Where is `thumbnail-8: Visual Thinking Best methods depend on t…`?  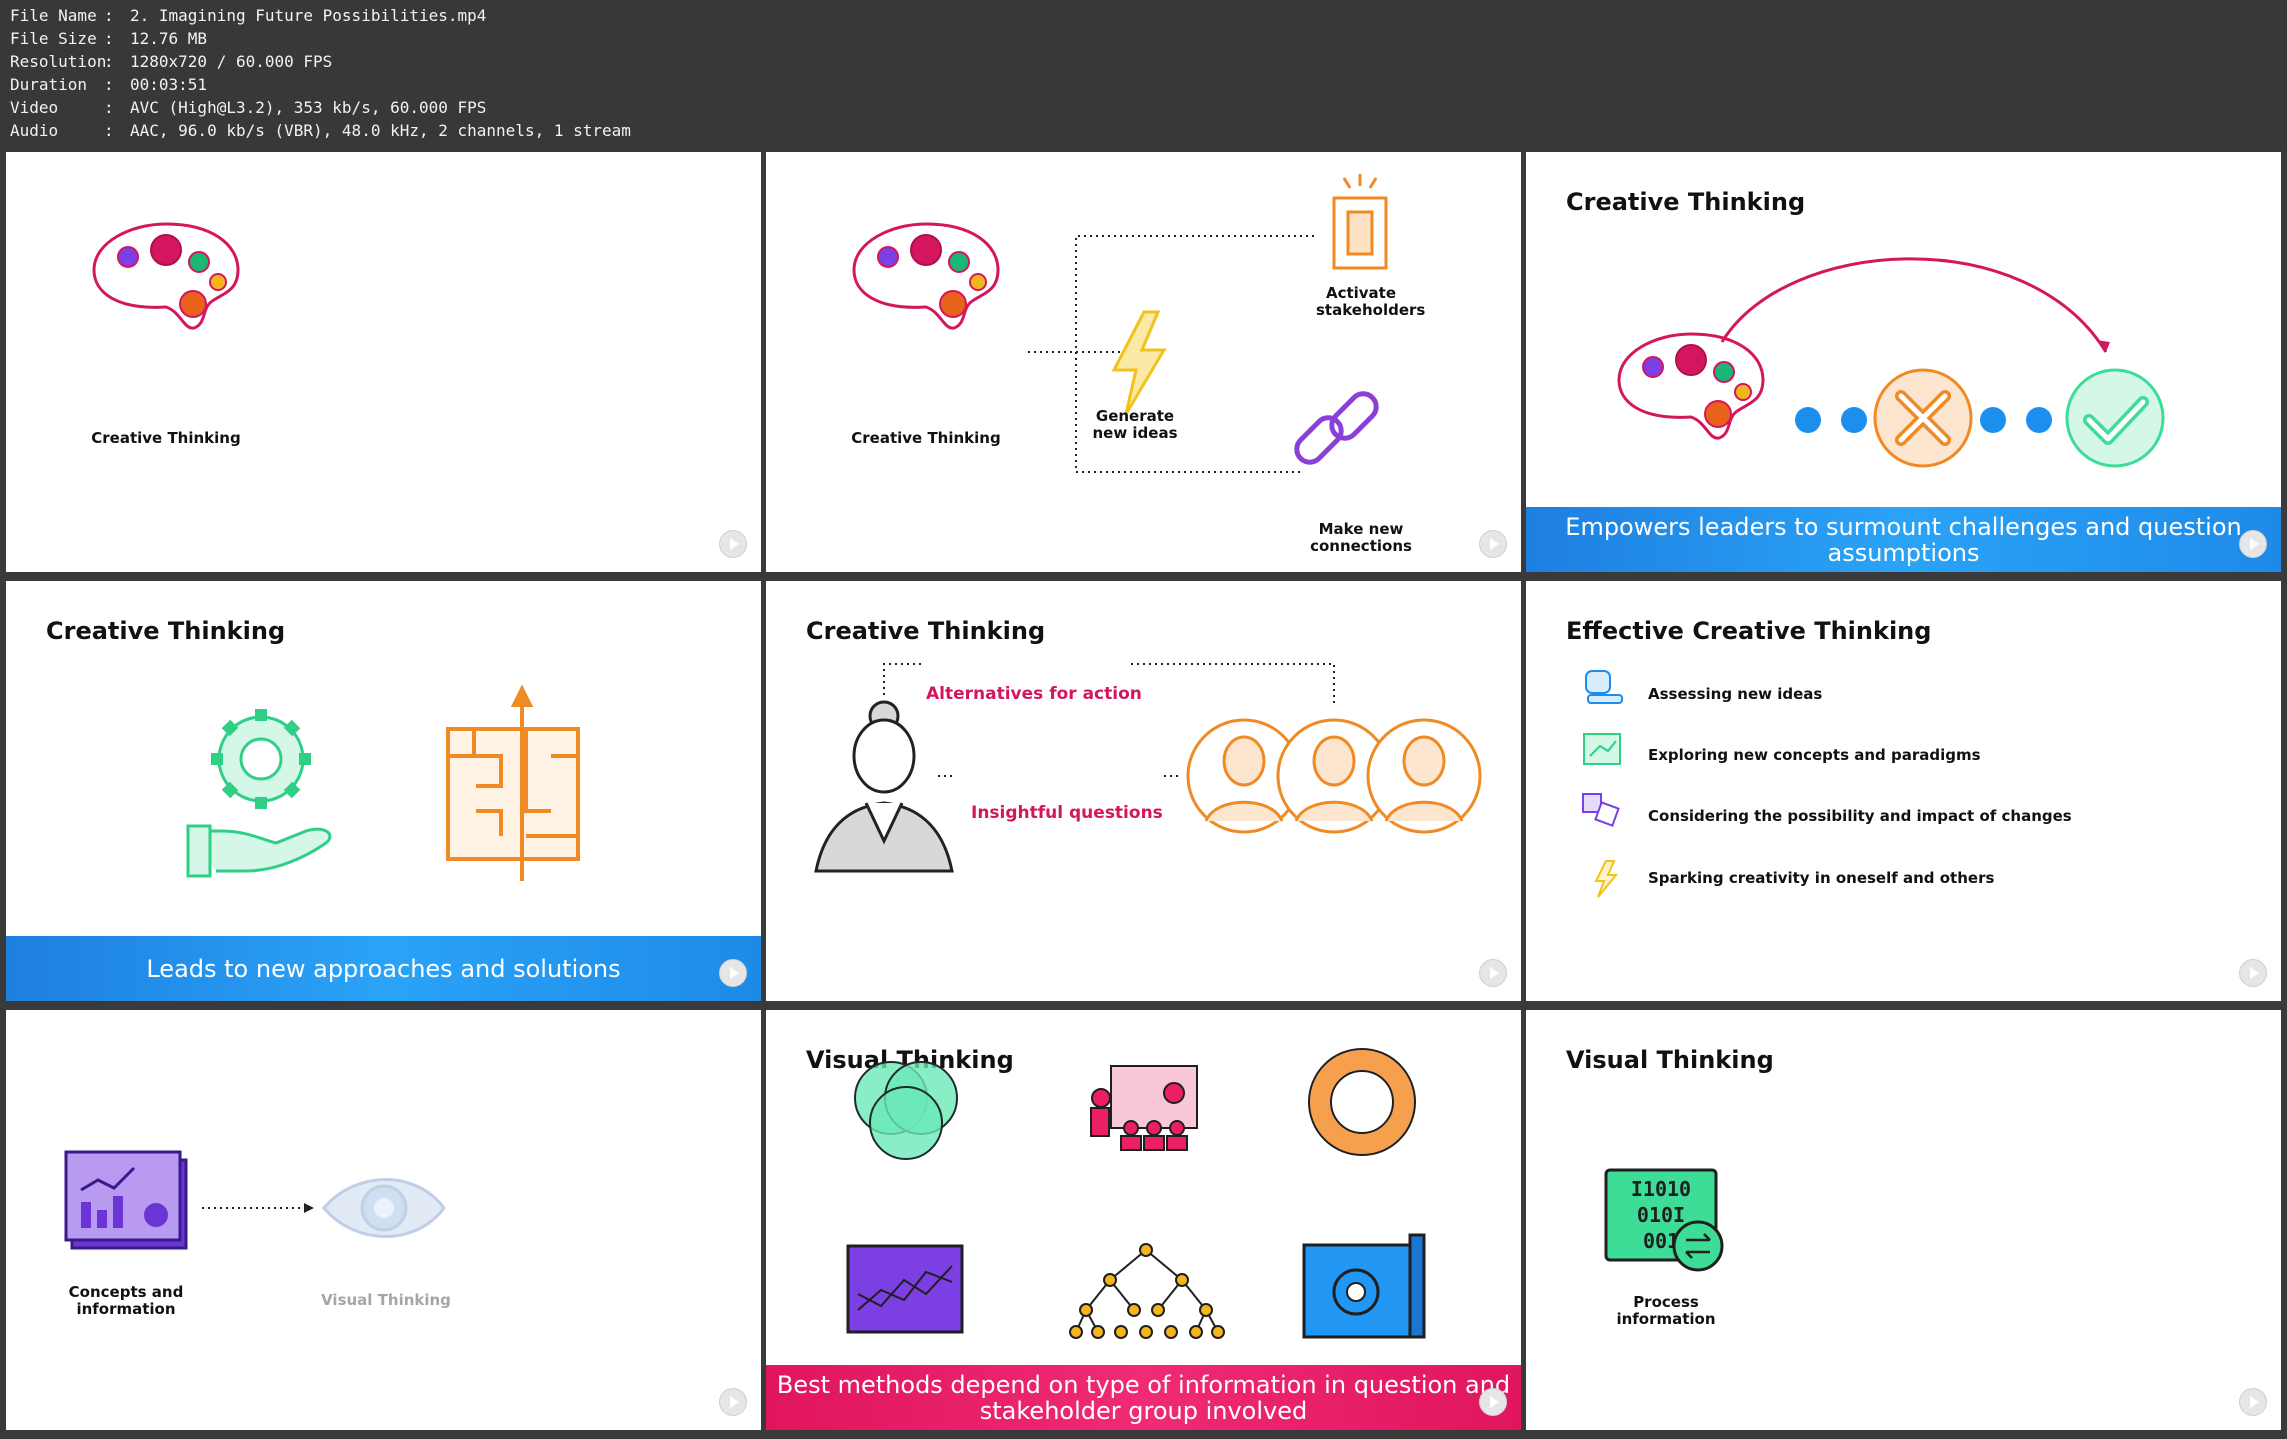
thumbnail-8: Visual Thinking Best methods depend on t… is located at coordinates (1143, 1220).